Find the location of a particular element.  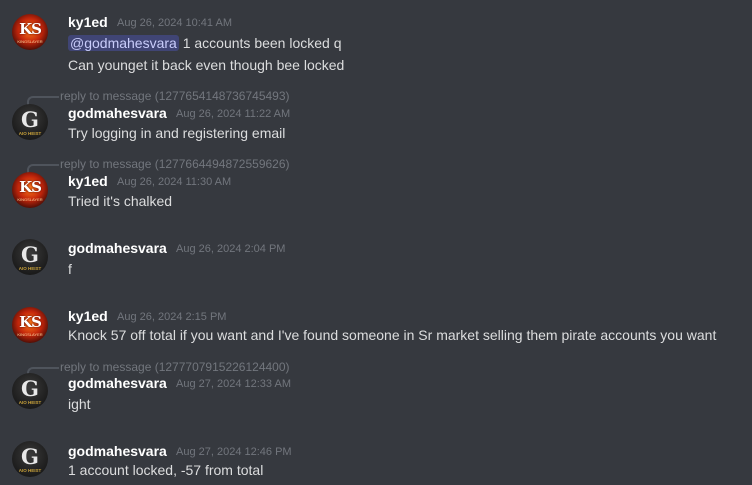

message-line: 1 accounts been locked q is located at coordinates (262, 43).